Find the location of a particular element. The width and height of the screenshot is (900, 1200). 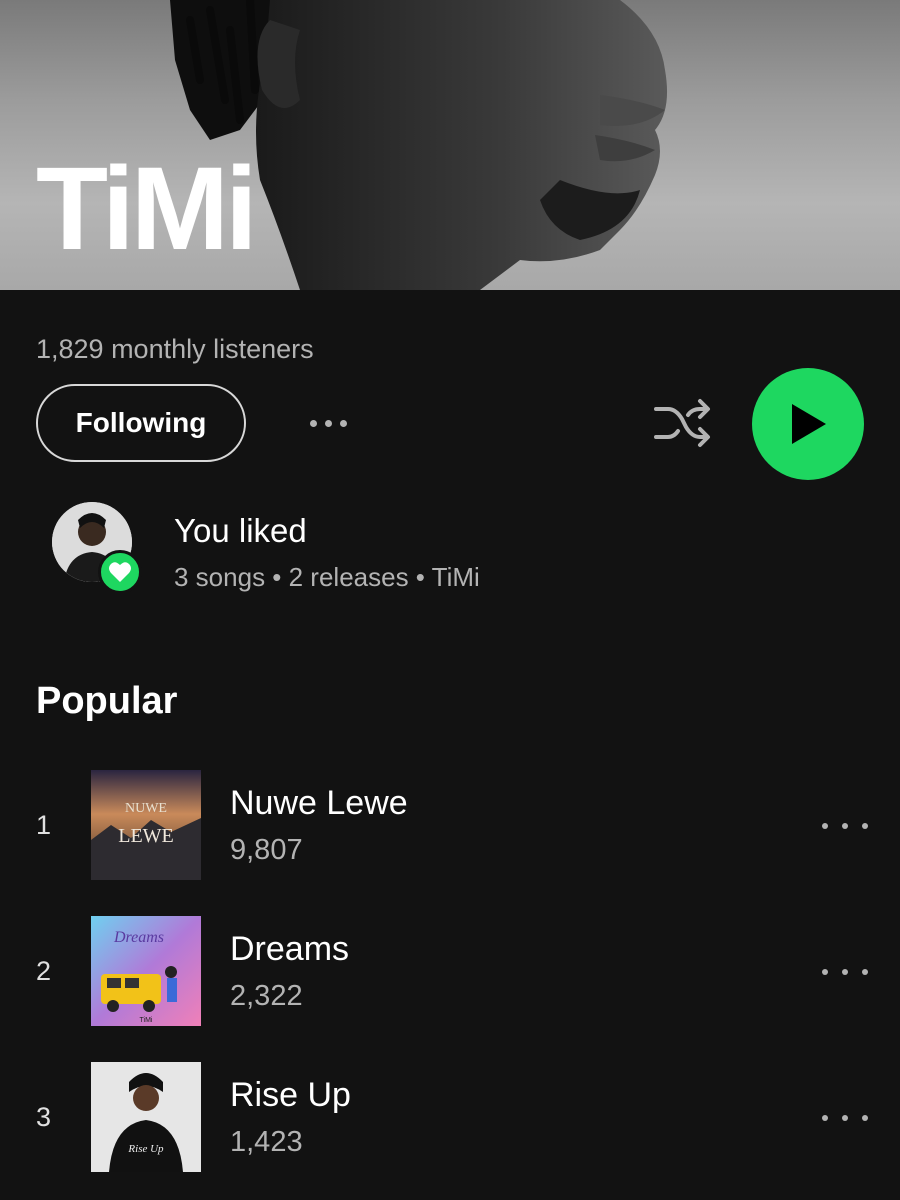

track-row: 1 NUWE LEWE Nuwe Lewe 9,807 is located at coordinates (450, 826).